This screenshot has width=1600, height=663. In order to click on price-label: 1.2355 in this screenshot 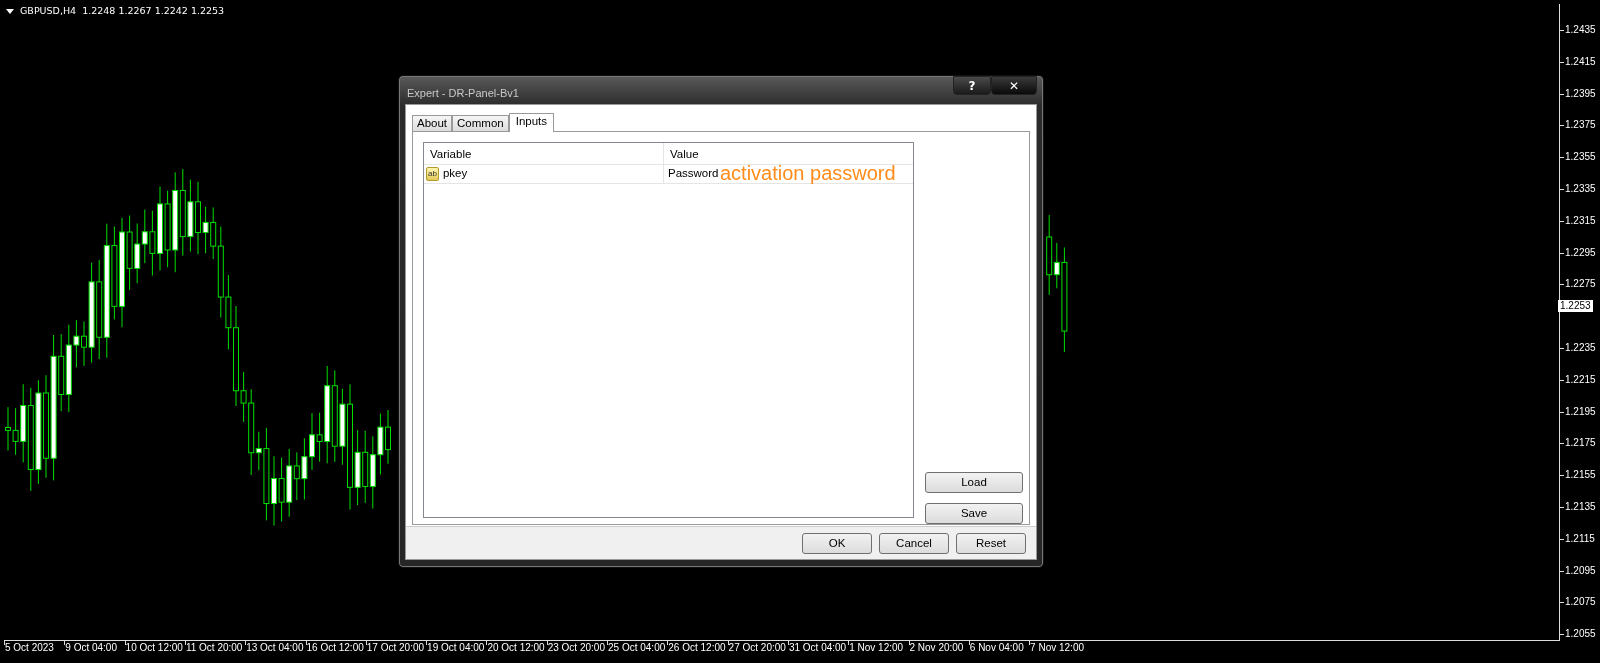, I will do `click(1580, 157)`.